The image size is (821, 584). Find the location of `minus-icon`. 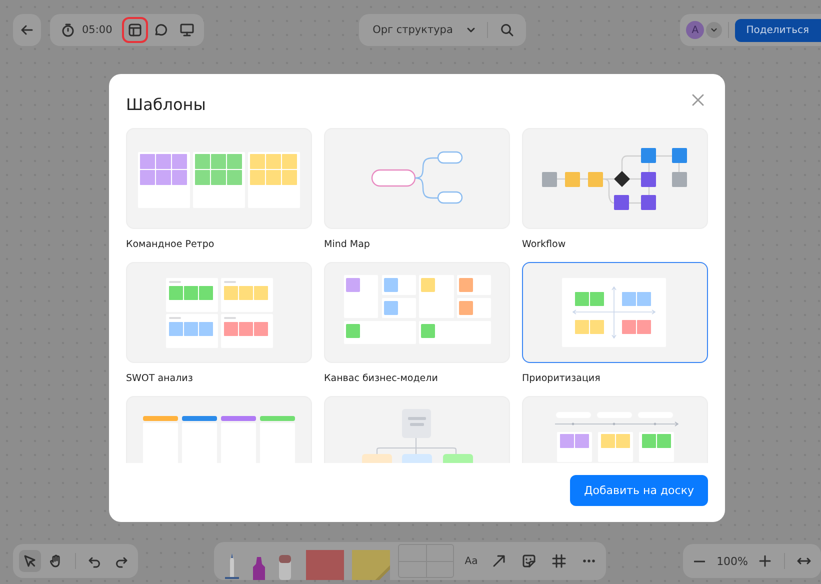

minus-icon is located at coordinates (700, 561).